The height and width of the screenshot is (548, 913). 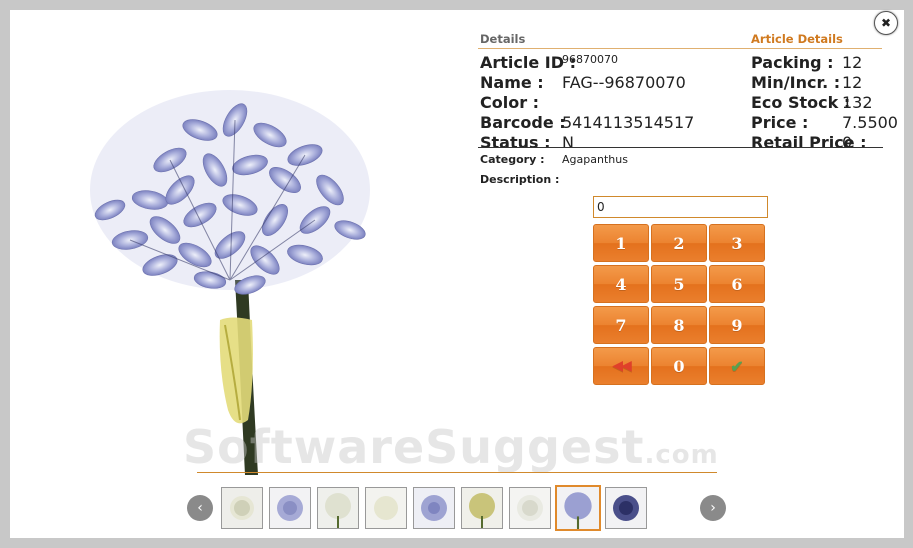 What do you see at coordinates (679, 366) in the screenshot?
I see `key-0: 0` at bounding box center [679, 366].